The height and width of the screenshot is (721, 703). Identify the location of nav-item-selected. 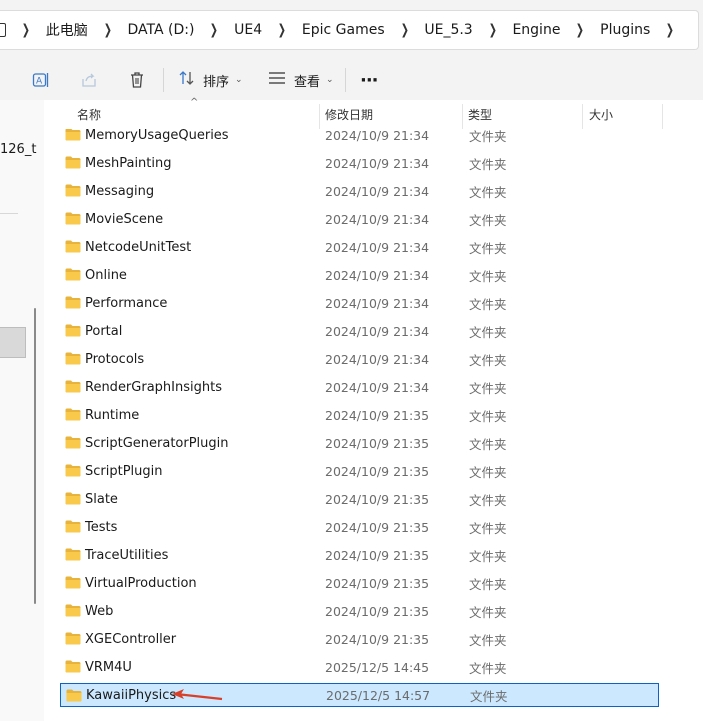
(13, 342).